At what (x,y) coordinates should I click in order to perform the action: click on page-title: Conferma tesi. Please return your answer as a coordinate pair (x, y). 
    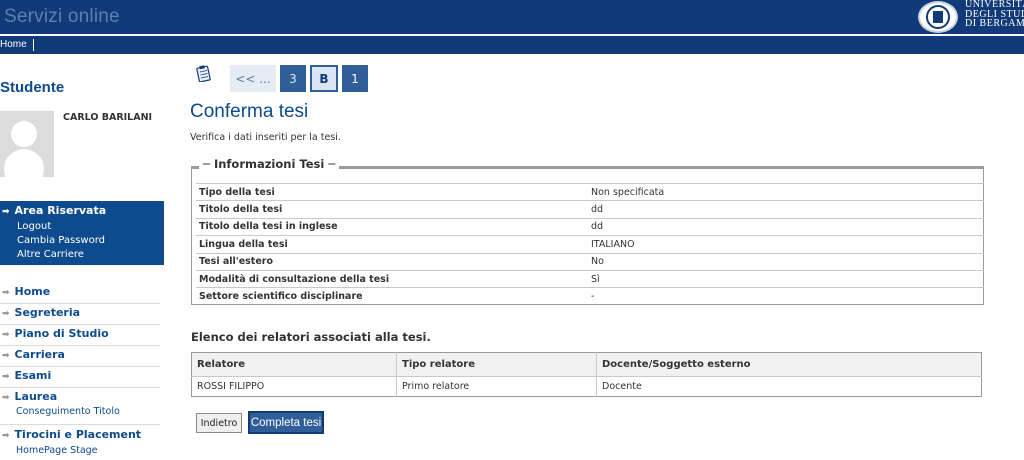
    Looking at the image, I should click on (249, 111).